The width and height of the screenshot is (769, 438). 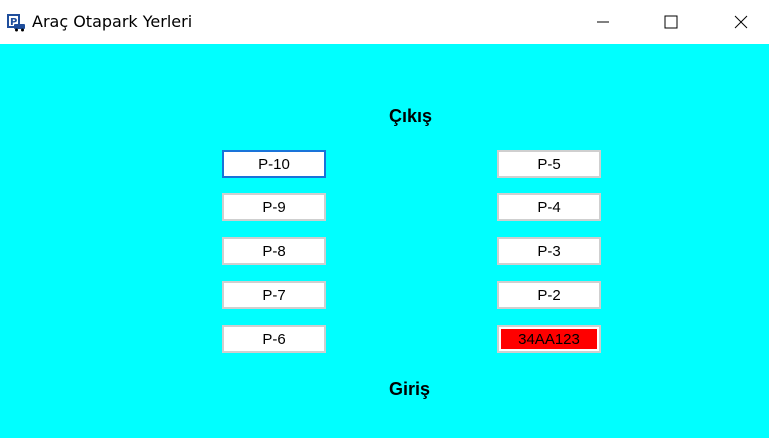 I want to click on slot-left-1: P-10, so click(x=274, y=164).